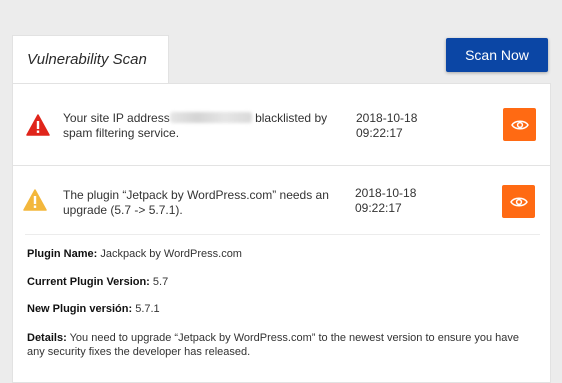 The height and width of the screenshot is (383, 562). I want to click on detail-label: New Plugin versión:, so click(80, 309).